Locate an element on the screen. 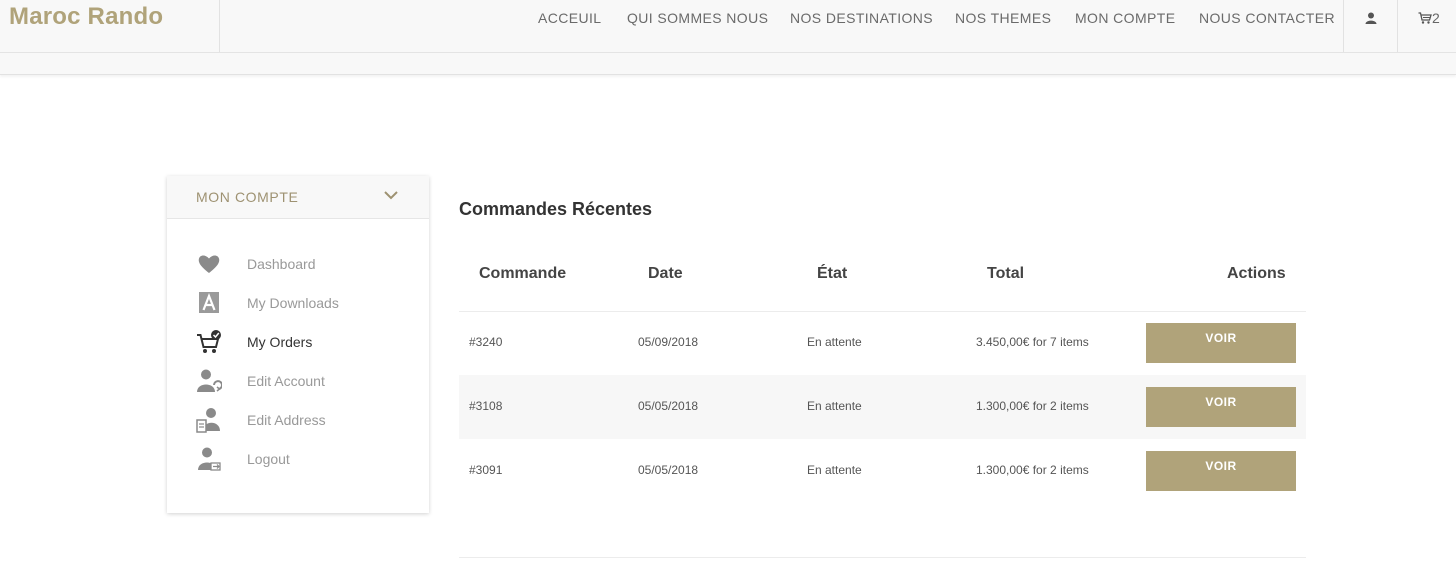 The width and height of the screenshot is (1456, 567). sidebar-item-label: Logout is located at coordinates (268, 459).